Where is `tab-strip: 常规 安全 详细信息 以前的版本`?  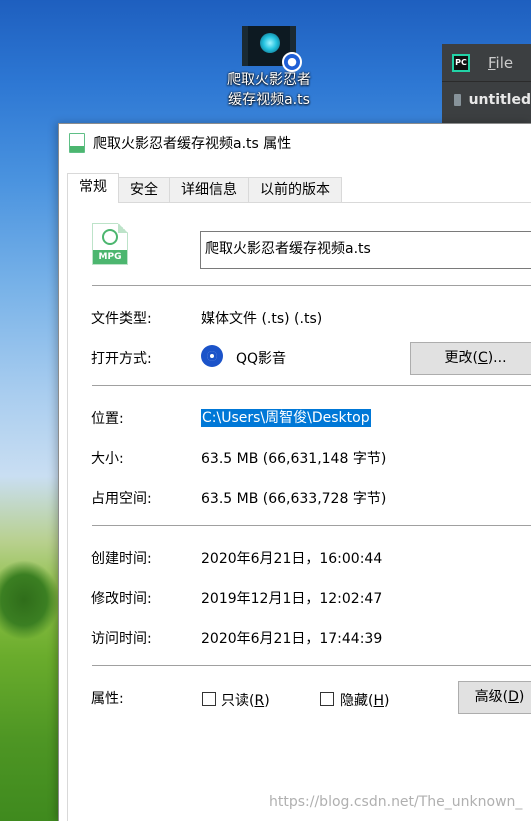 tab-strip: 常规 安全 详细信息 以前的版本 is located at coordinates (204, 188).